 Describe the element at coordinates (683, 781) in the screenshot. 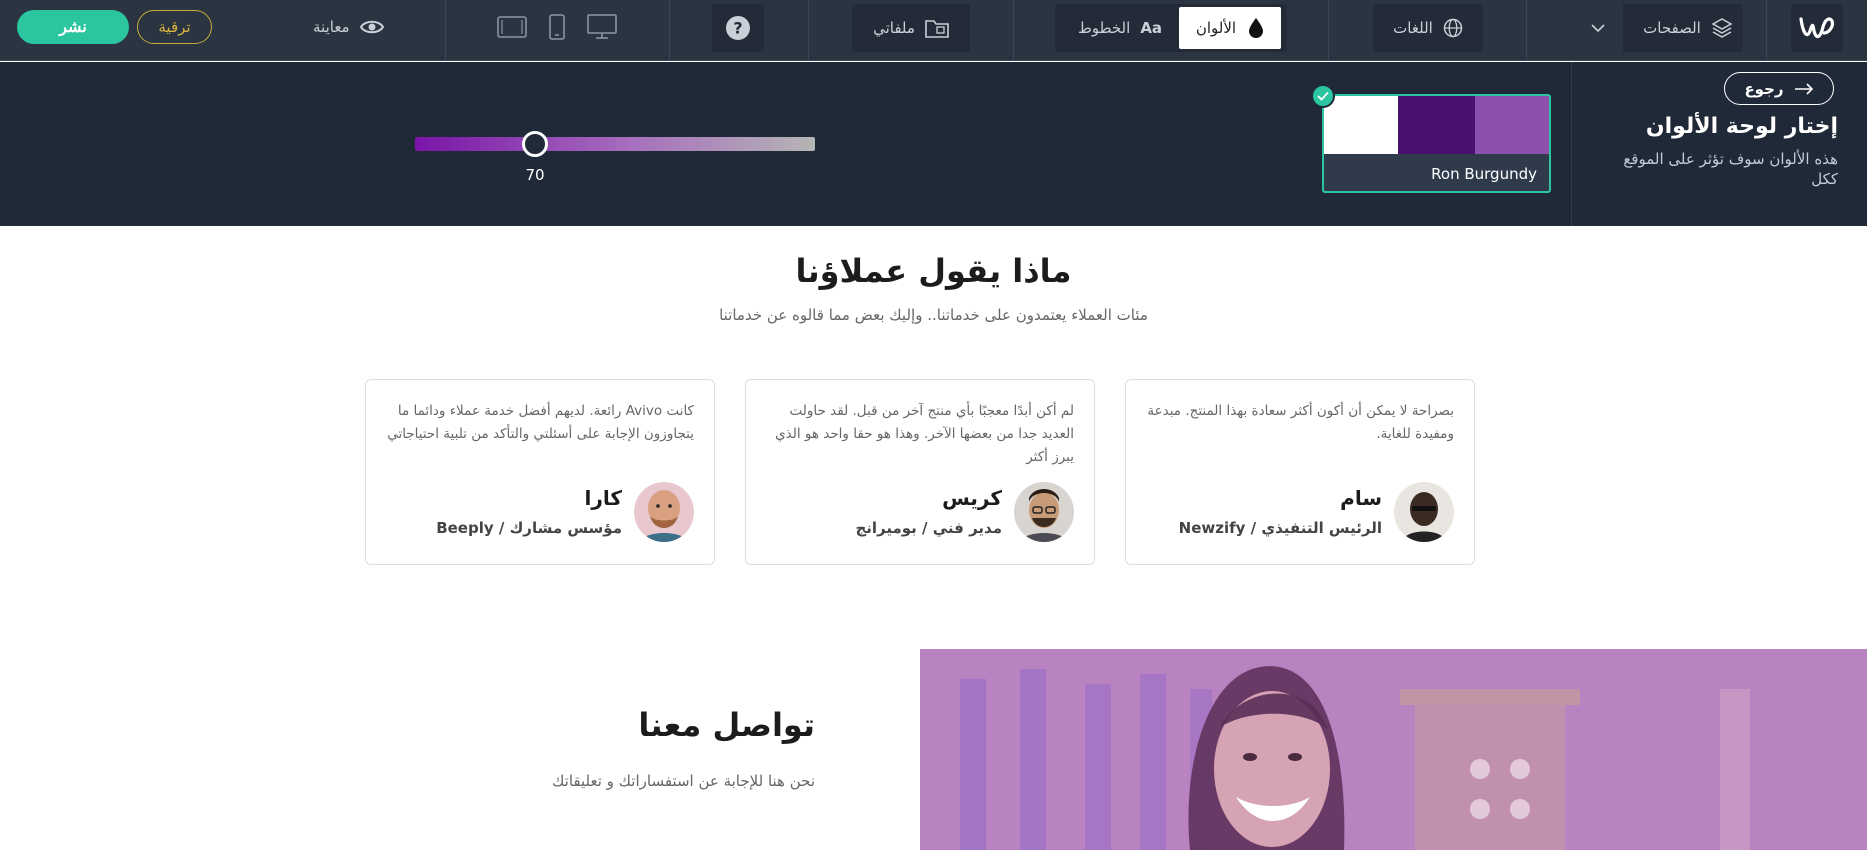

I see `contact-subtitle: نحن هنا للإجابة عن استفساراتك و تعليقاتك` at that location.